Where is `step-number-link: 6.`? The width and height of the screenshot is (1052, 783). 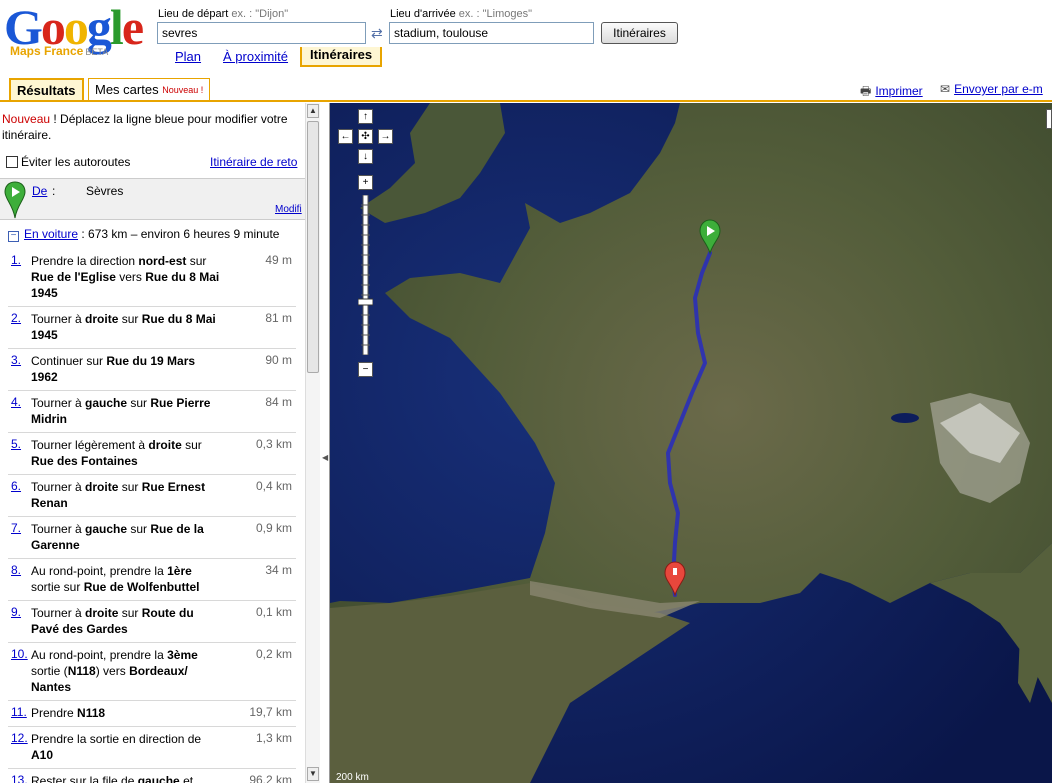
step-number-link: 6. is located at coordinates (16, 486).